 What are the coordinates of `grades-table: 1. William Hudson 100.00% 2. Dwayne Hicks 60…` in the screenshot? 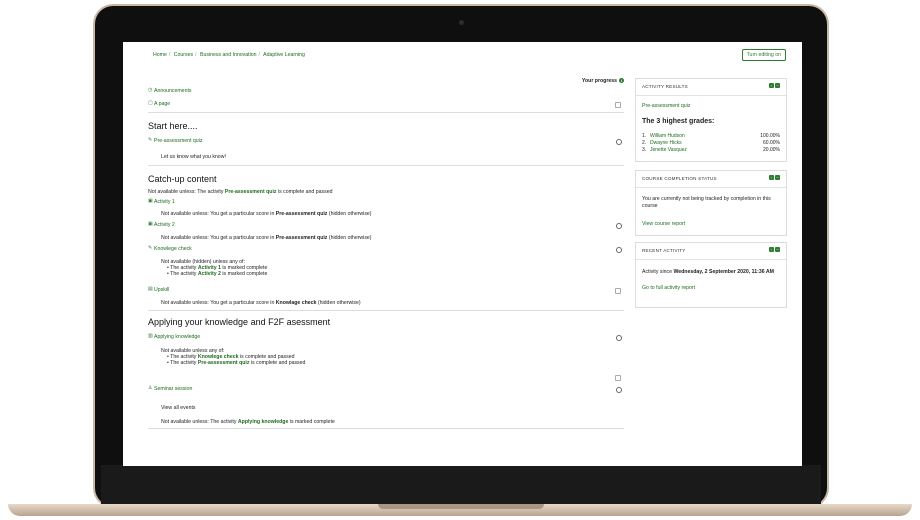 It's located at (711, 143).